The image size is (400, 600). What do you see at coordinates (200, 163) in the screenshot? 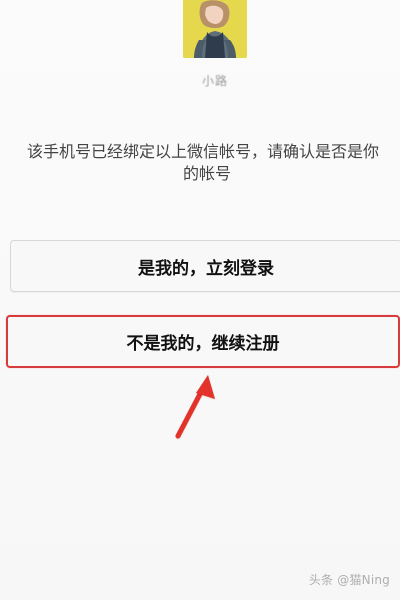
I see `binding-confirmation-message: 该手机号已经绑定以上微信帐号，请确认是否是你 的帐号` at bounding box center [200, 163].